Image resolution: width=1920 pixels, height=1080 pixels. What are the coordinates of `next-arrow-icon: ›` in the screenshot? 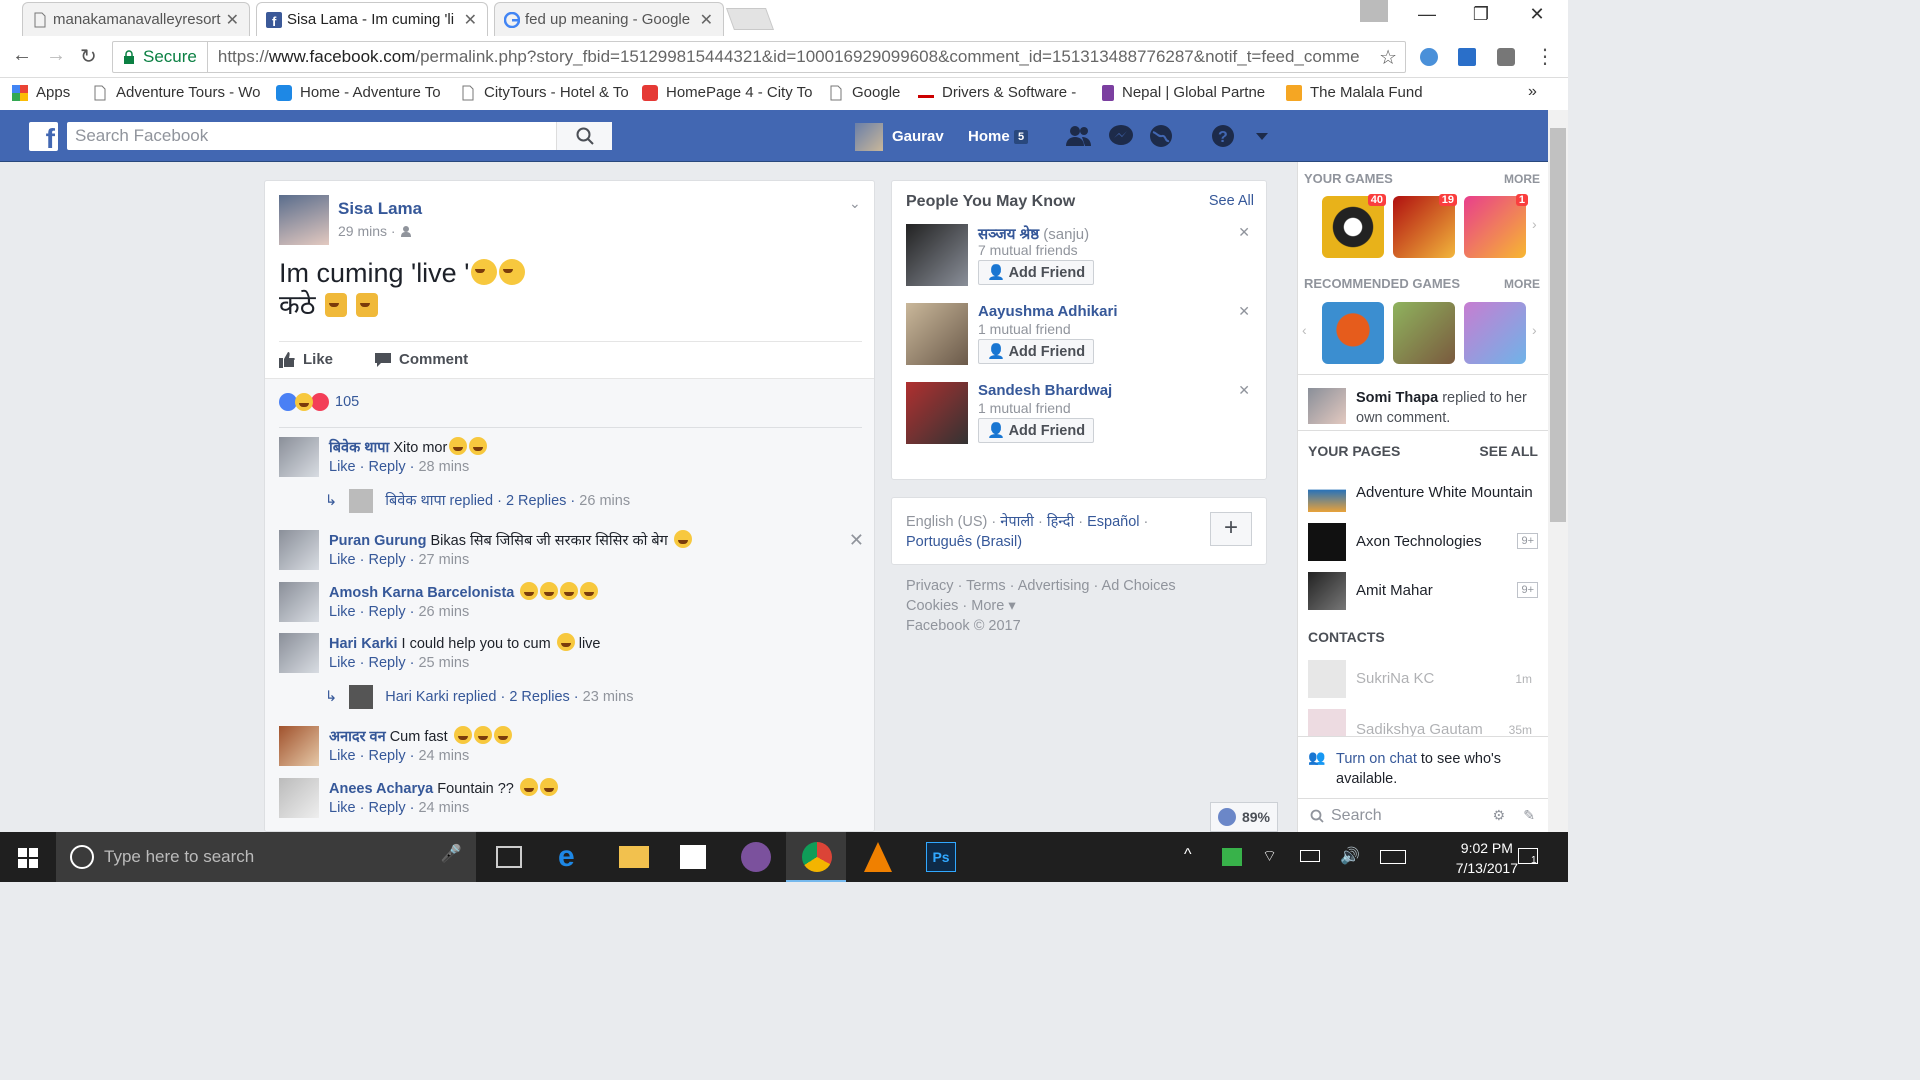 It's located at (1534, 330).